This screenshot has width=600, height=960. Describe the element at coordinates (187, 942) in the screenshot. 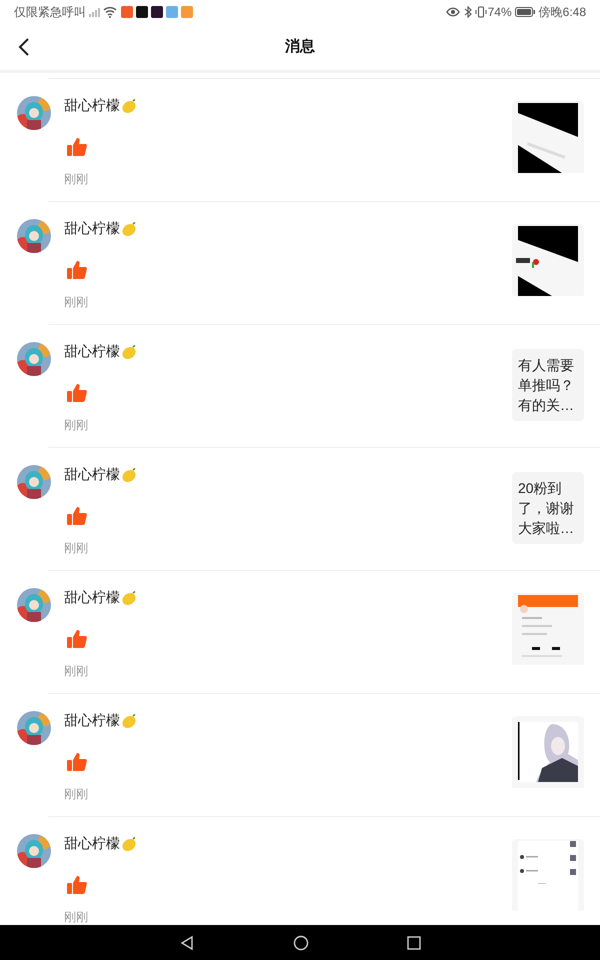

I see `back-icon` at that location.